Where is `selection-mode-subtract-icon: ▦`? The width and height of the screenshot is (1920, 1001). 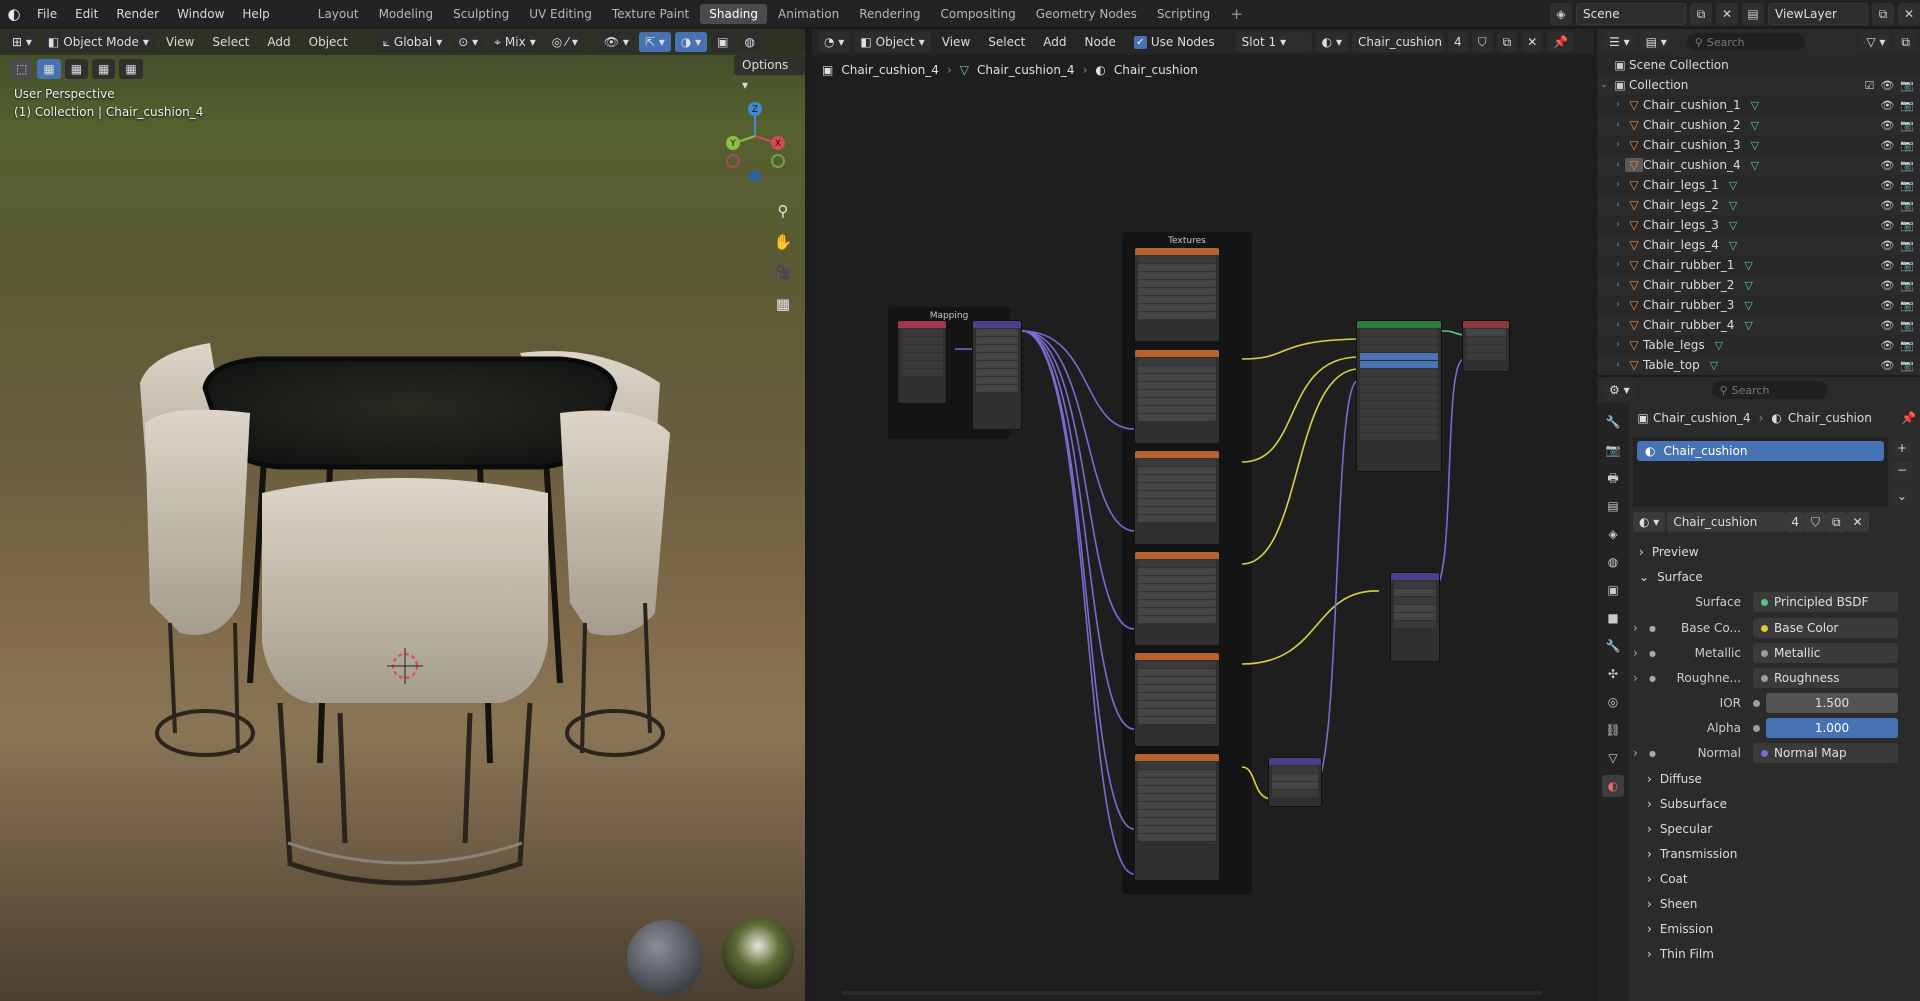
selection-mode-subtract-icon: ▦ is located at coordinates (104, 69).